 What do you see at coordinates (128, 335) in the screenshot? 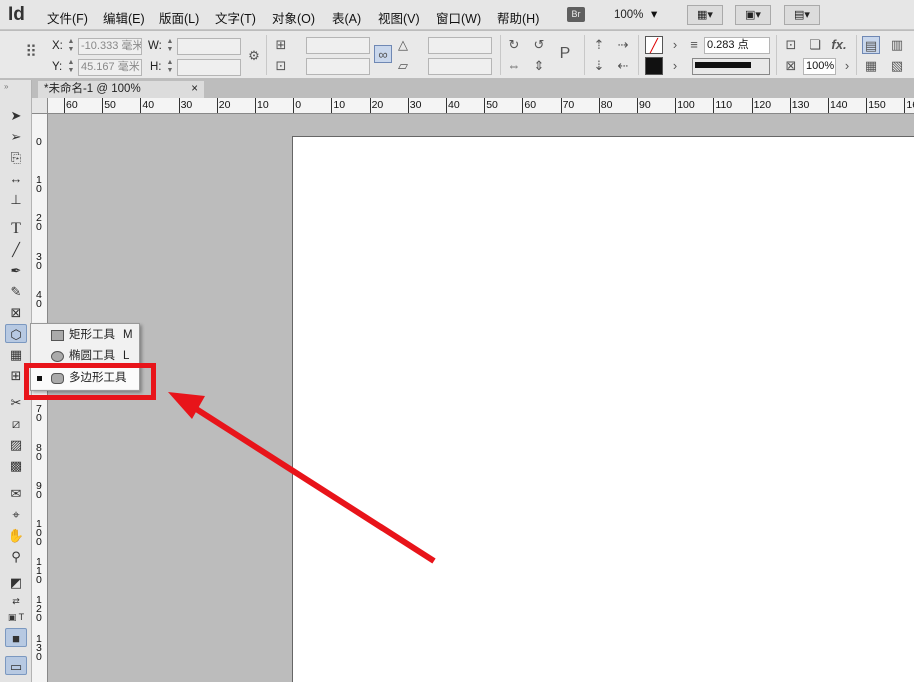
I see `rectangle-tool-shortcut: M` at bounding box center [128, 335].